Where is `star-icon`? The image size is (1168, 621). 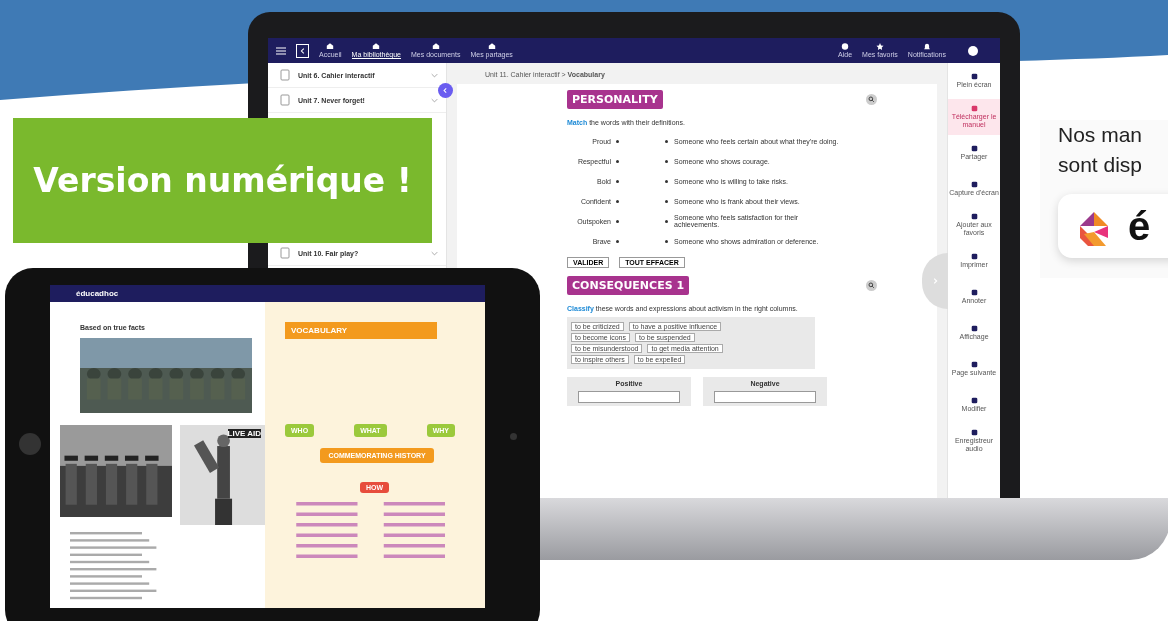
star-icon is located at coordinates (879, 46).